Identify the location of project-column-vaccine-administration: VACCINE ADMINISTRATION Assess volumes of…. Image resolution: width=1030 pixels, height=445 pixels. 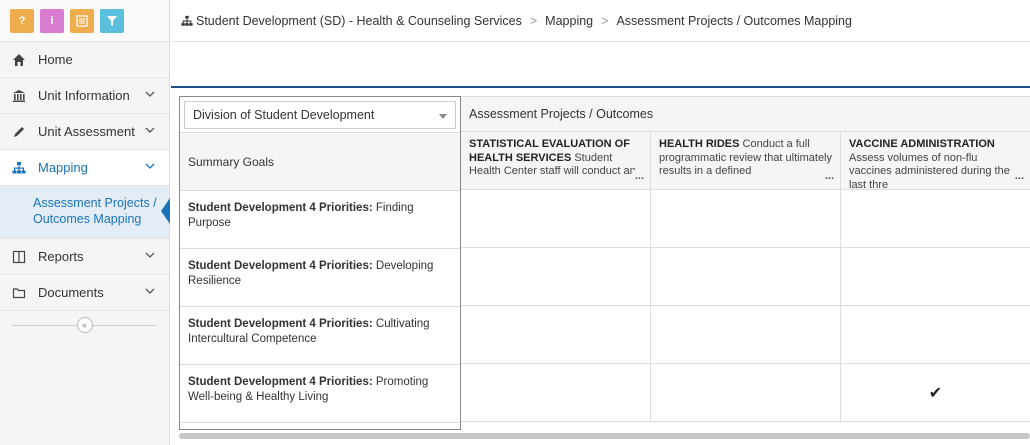
(935, 160).